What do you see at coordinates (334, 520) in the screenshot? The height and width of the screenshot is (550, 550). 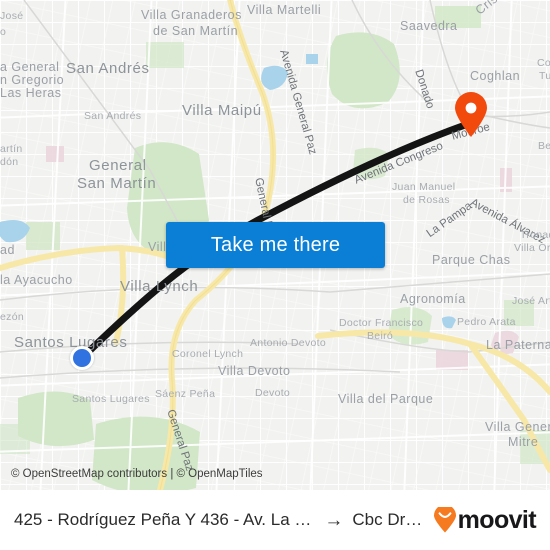 I see `arrow-right-icon: →` at bounding box center [334, 520].